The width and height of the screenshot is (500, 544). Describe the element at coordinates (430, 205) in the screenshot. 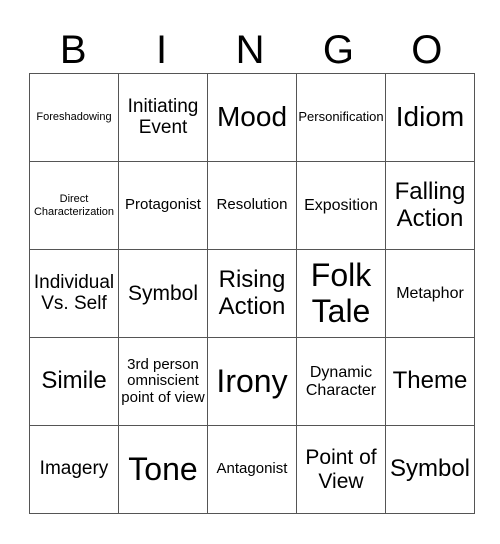

I see `bingo-cell: Falling Action` at that location.